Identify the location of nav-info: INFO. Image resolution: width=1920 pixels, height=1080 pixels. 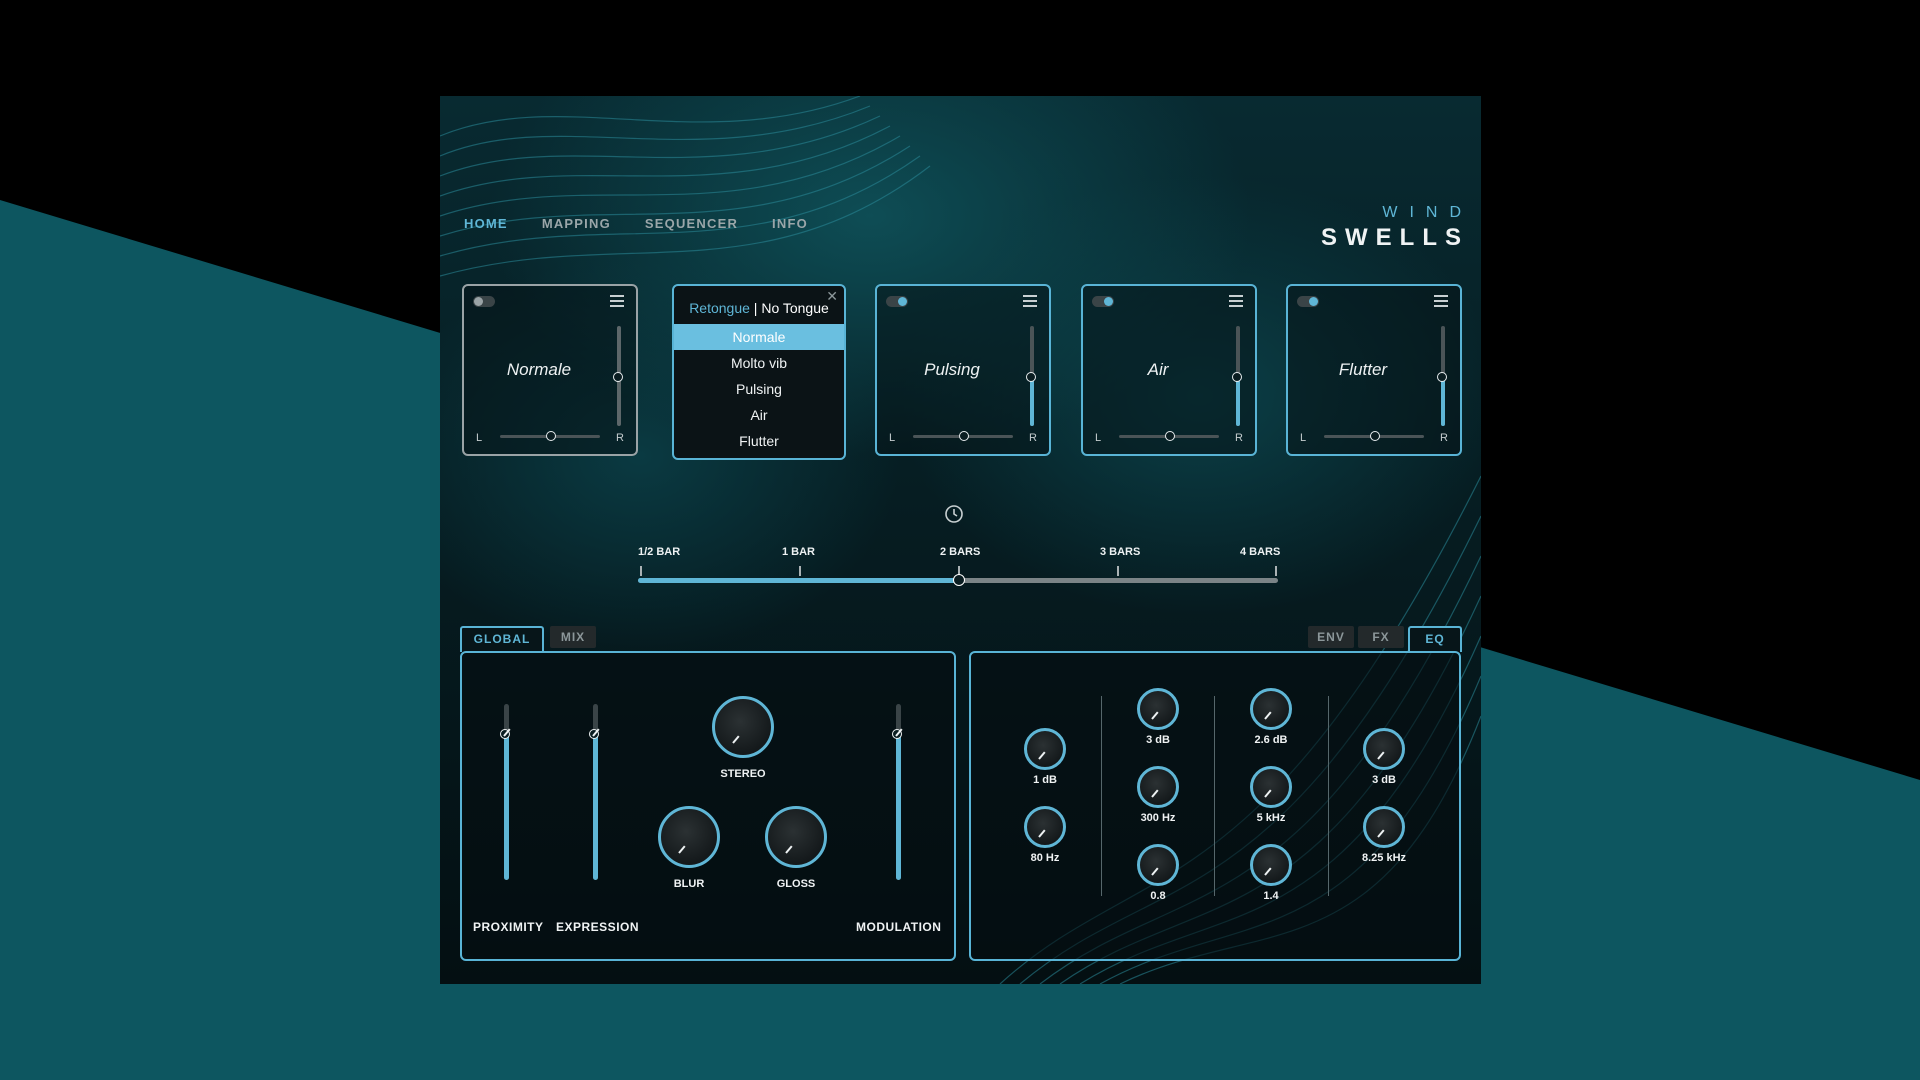
(790, 223).